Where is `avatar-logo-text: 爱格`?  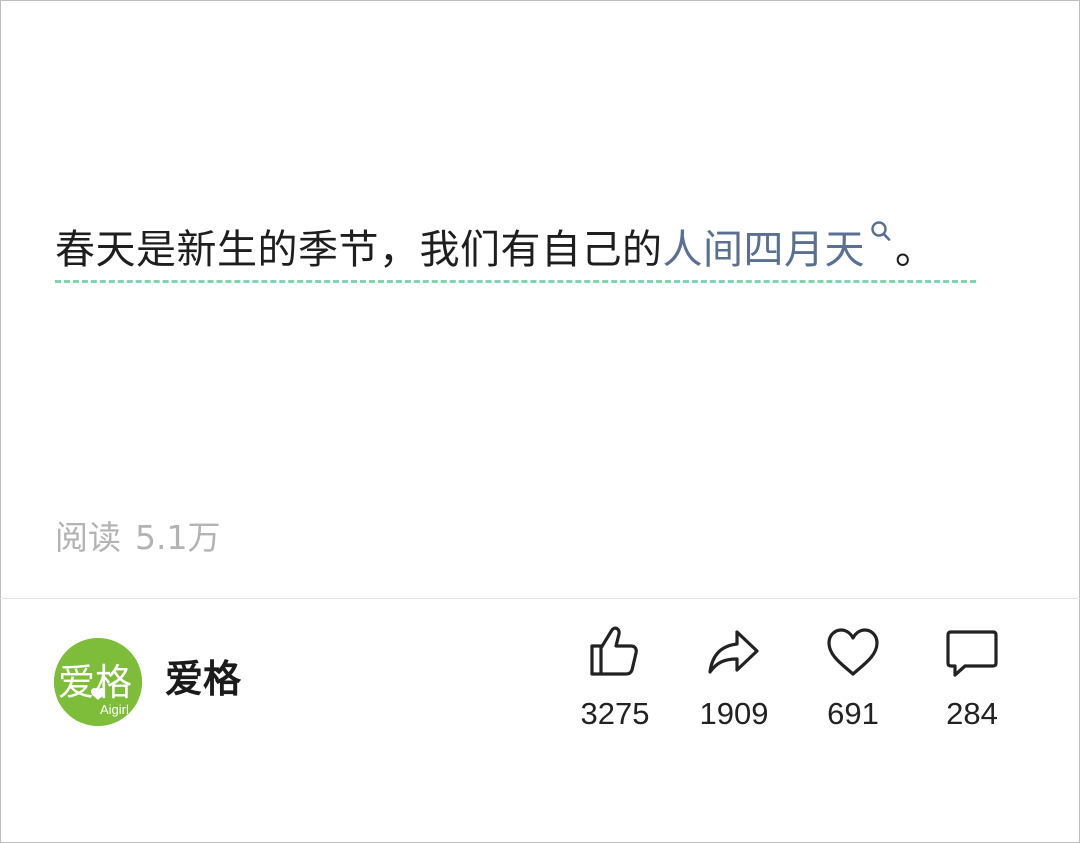 avatar-logo-text: 爱格 is located at coordinates (95, 682).